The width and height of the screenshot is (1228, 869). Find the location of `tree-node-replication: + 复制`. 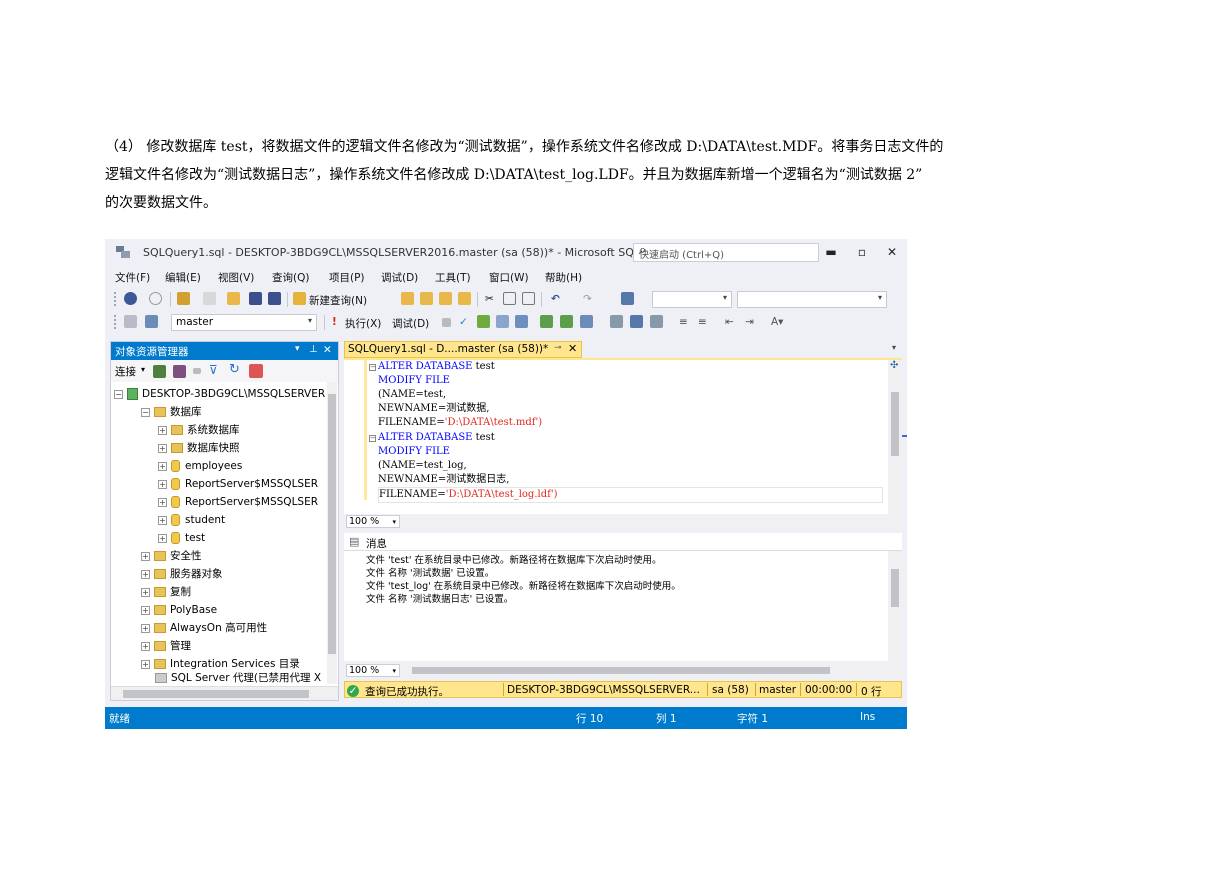

tree-node-replication: + 复制 is located at coordinates (166, 592).